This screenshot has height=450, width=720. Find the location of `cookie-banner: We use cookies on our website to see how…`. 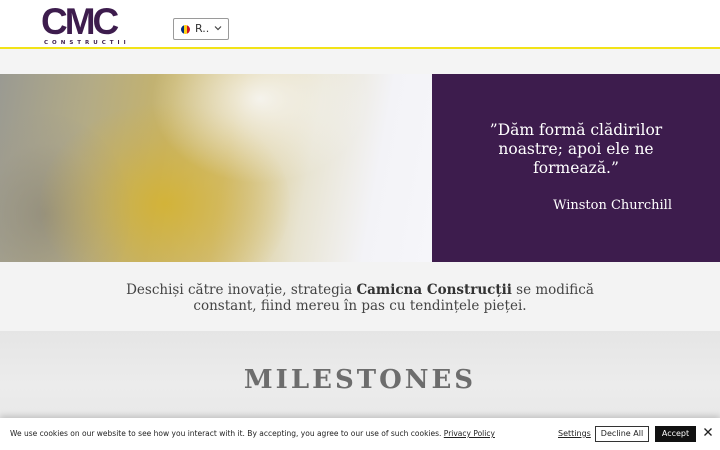

cookie-banner: We use cookies on our website to see how… is located at coordinates (360, 434).